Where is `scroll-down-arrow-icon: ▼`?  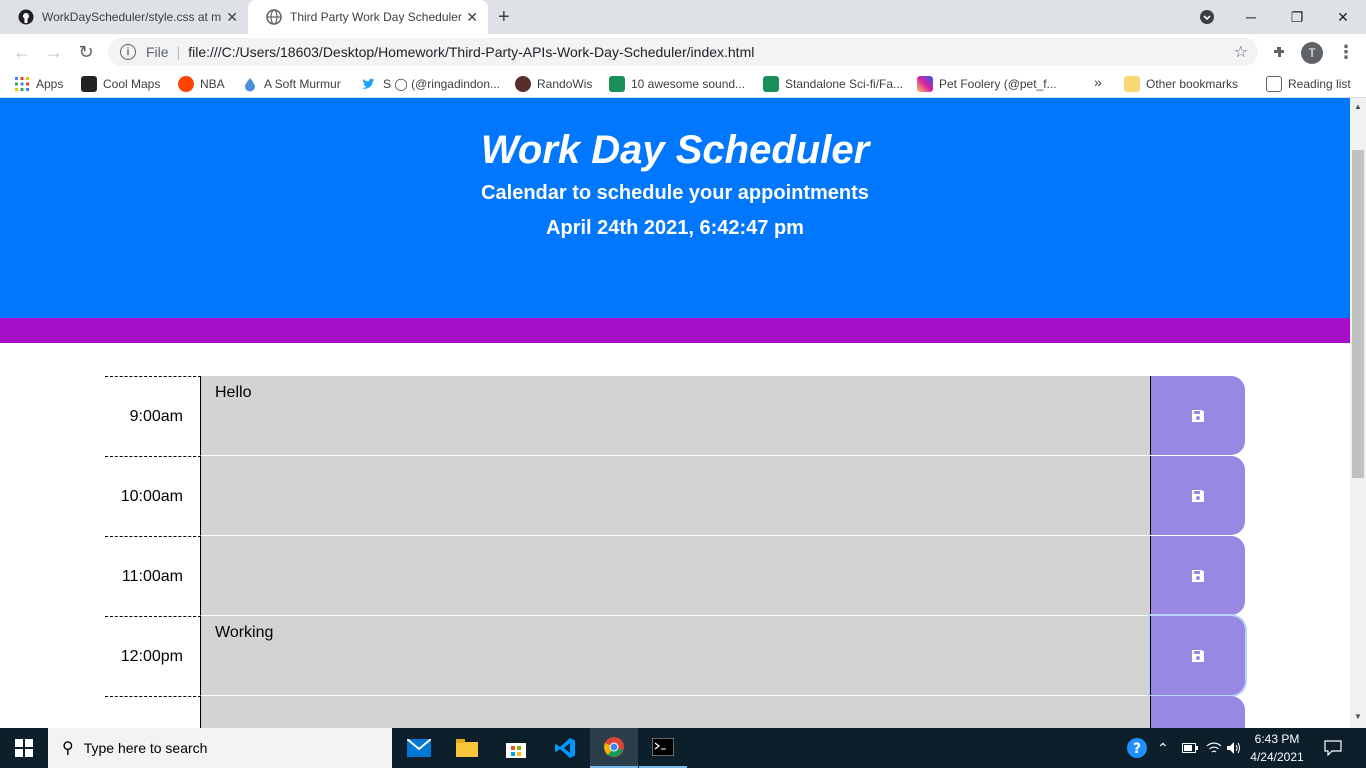 scroll-down-arrow-icon: ▼ is located at coordinates (1358, 716).